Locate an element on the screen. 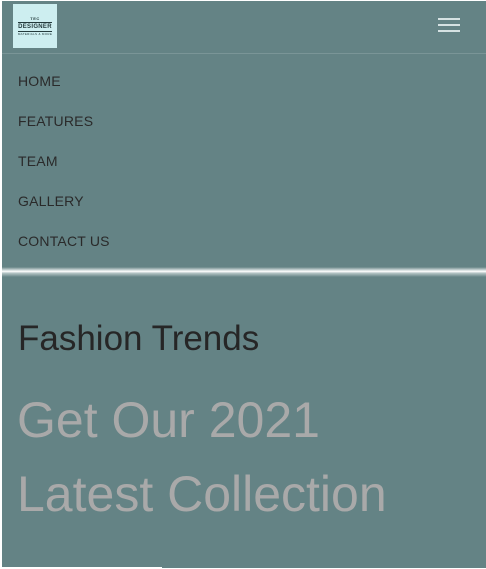  hero-title-line-1: Get Our 2021 is located at coordinates (168, 420).